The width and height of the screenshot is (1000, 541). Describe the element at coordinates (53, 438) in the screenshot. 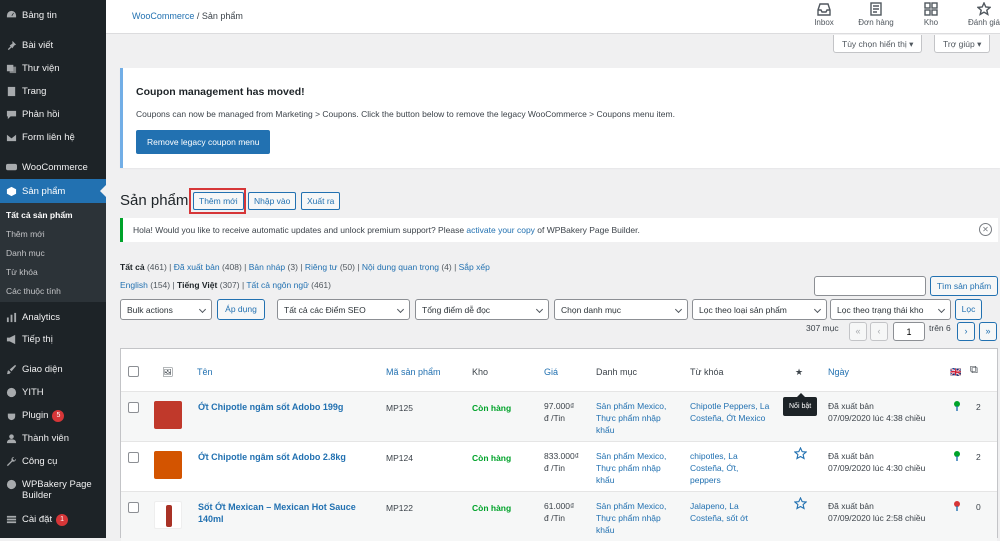

I see `sidebar-item-users: Thành viên` at that location.